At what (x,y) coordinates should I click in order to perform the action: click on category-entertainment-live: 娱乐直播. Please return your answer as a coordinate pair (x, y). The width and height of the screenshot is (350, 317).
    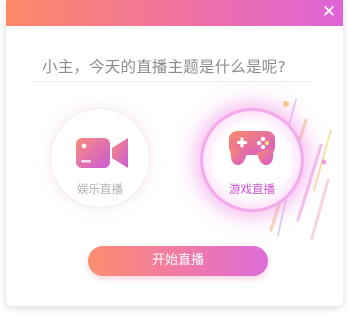
    Looking at the image, I should click on (100, 158).